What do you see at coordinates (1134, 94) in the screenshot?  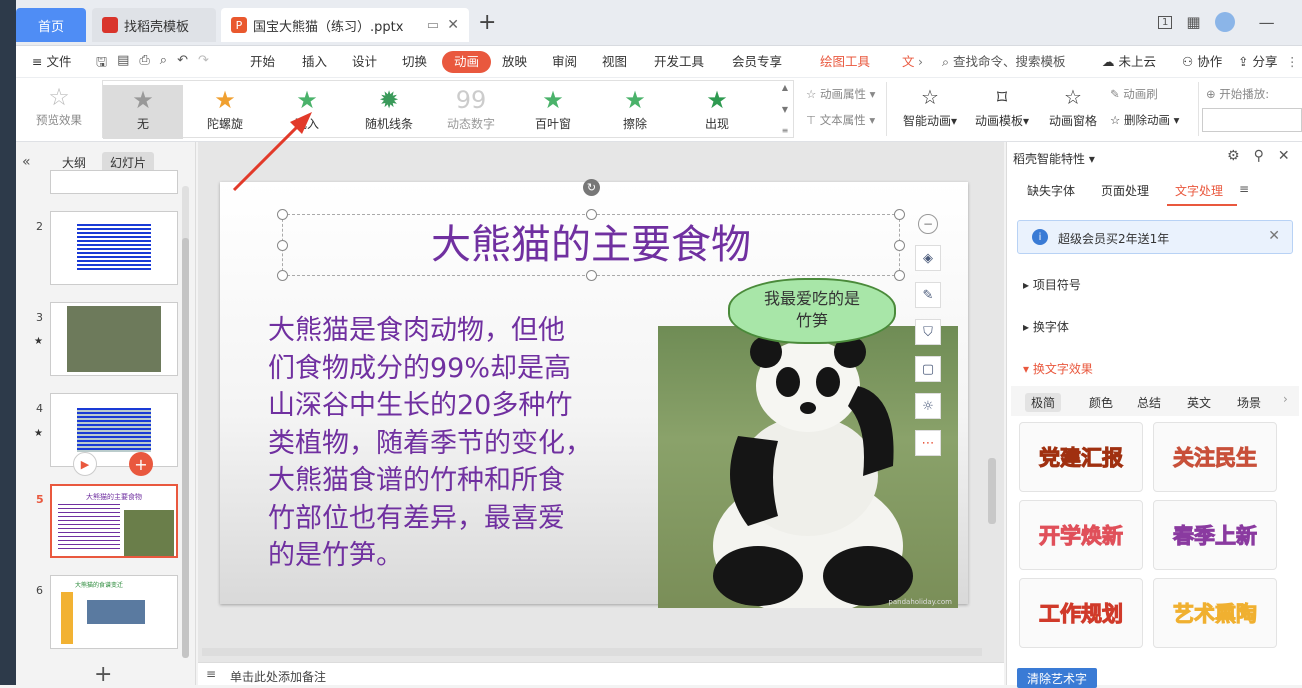 I see `animation-brush-button: ✎ 动画刷` at bounding box center [1134, 94].